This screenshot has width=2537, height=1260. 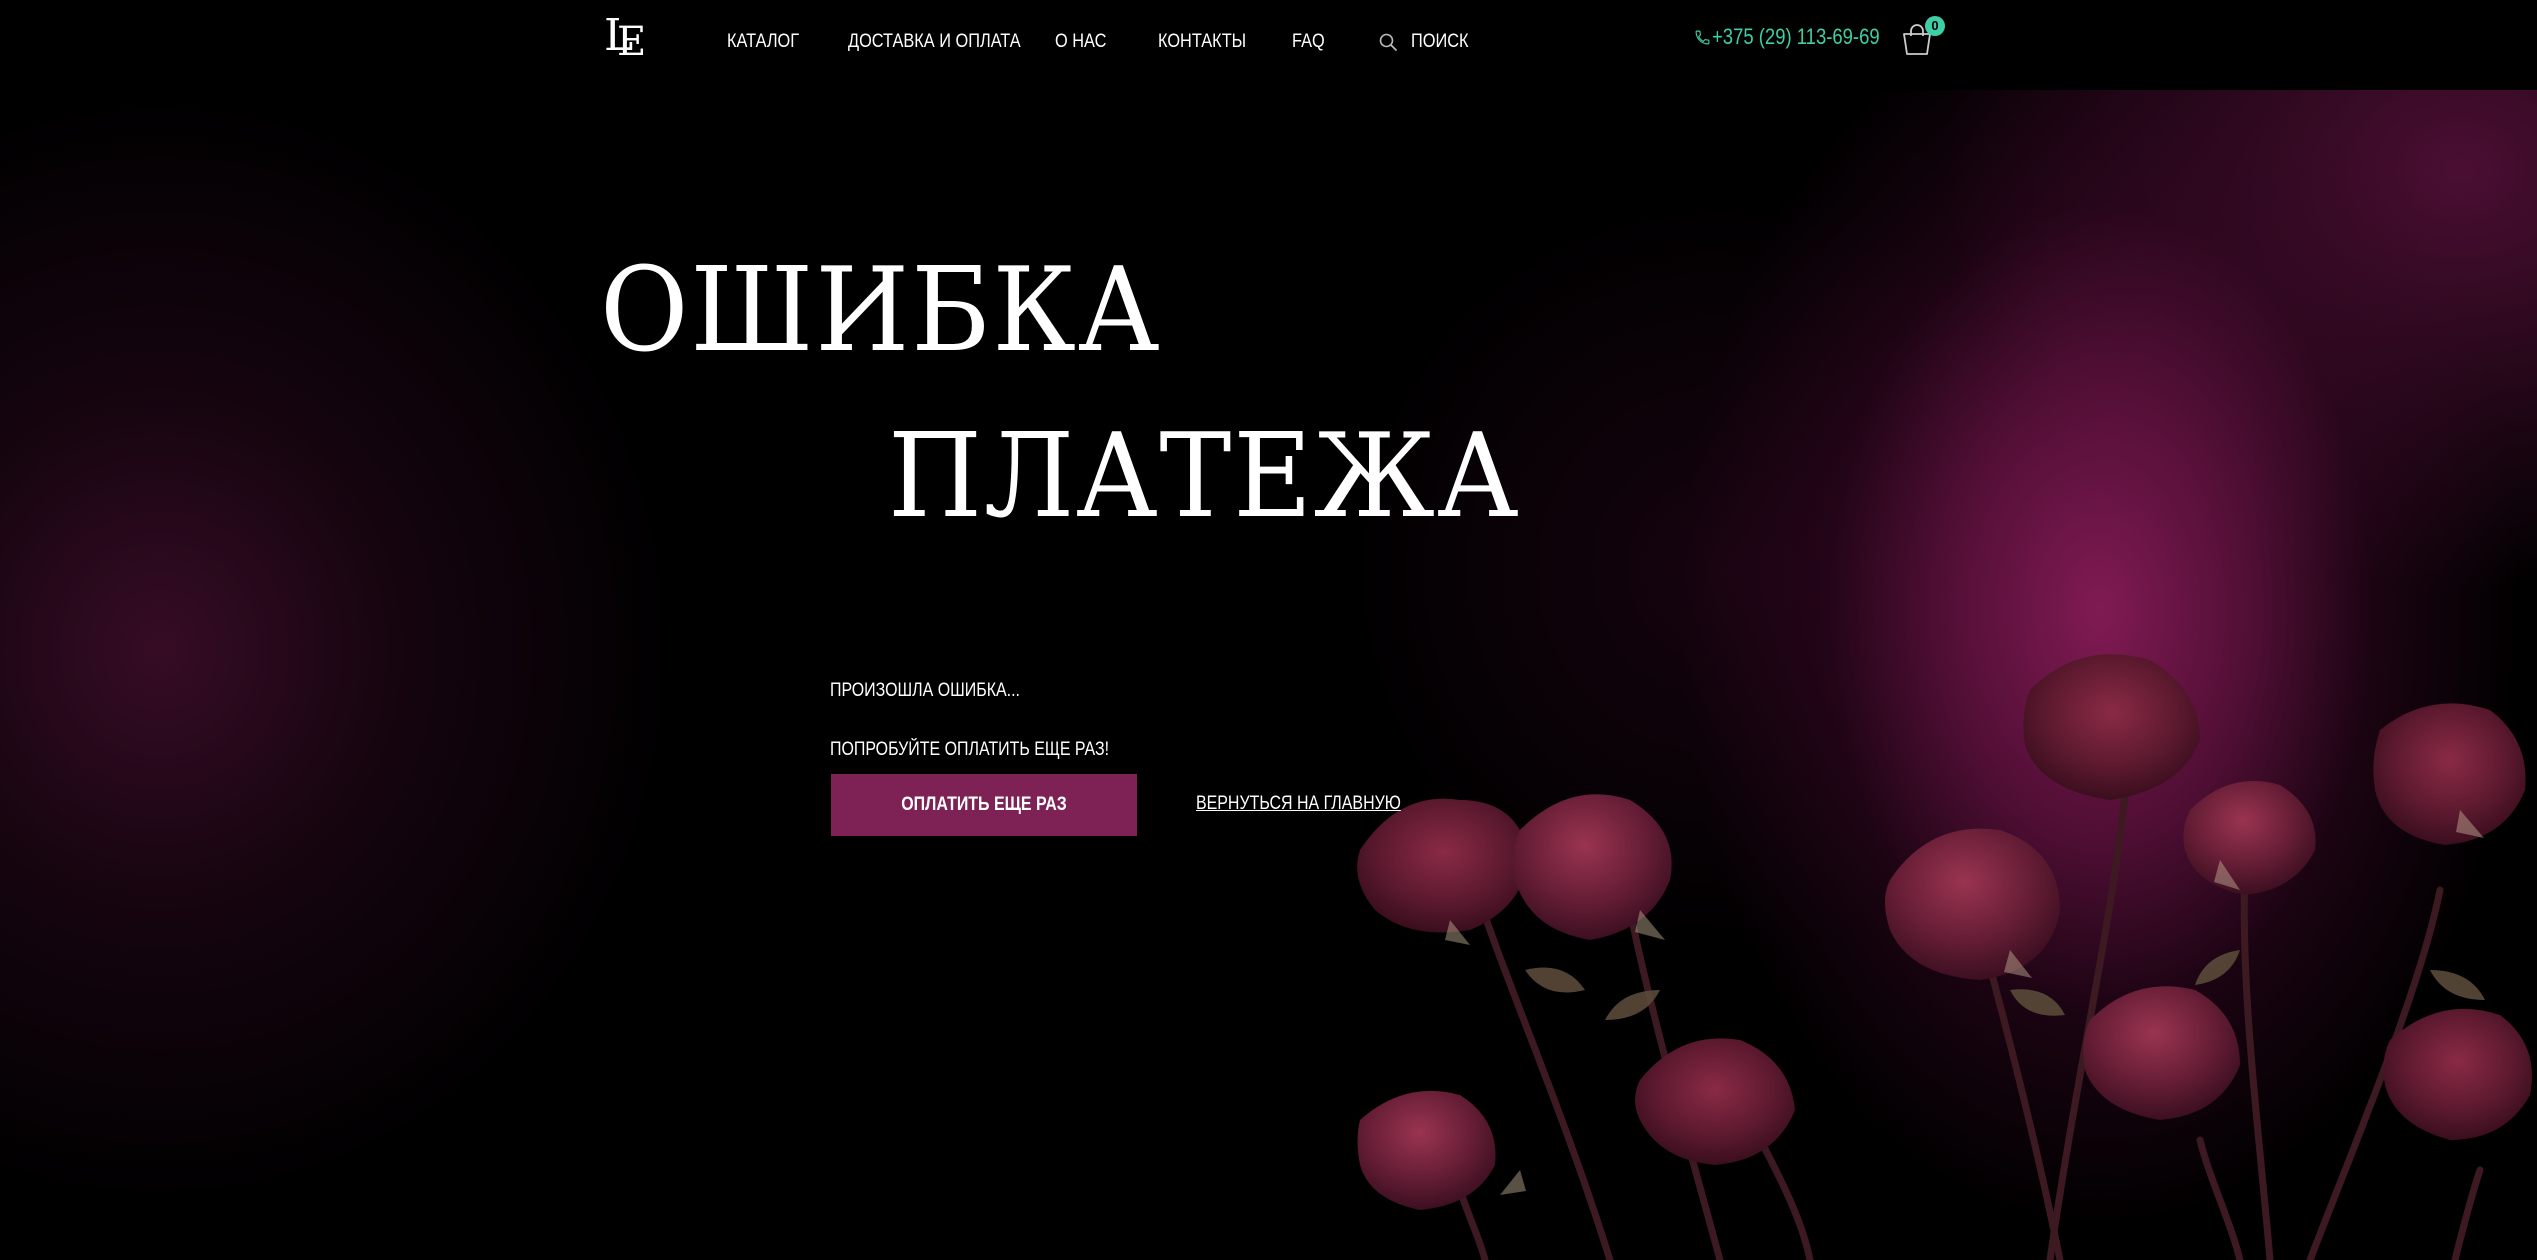 I want to click on logo: LE, so click(x=625, y=37).